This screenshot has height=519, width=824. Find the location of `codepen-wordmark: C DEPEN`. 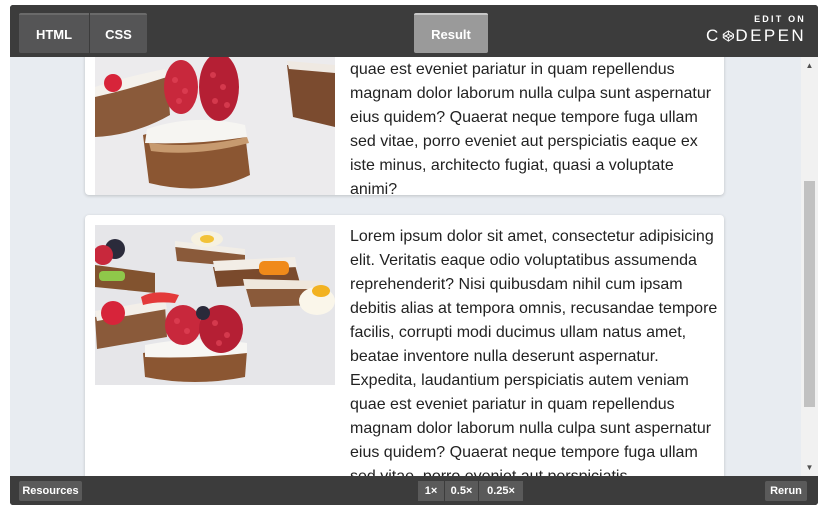

codepen-wordmark: C DEPEN is located at coordinates (756, 36).